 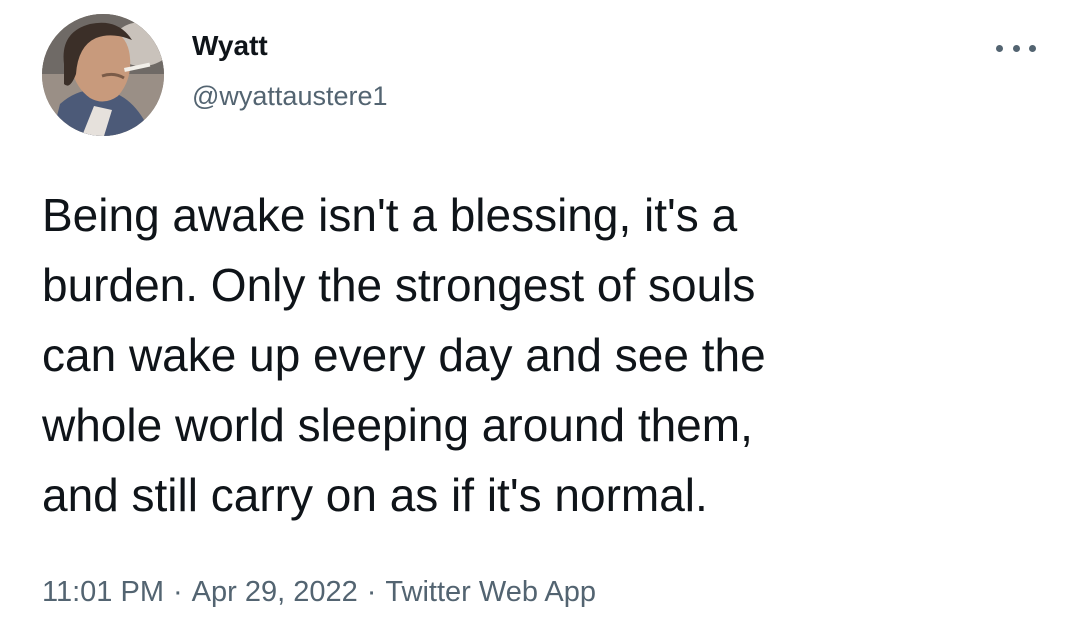 I want to click on user-handle: @wyattaustere1, so click(x=290, y=96).